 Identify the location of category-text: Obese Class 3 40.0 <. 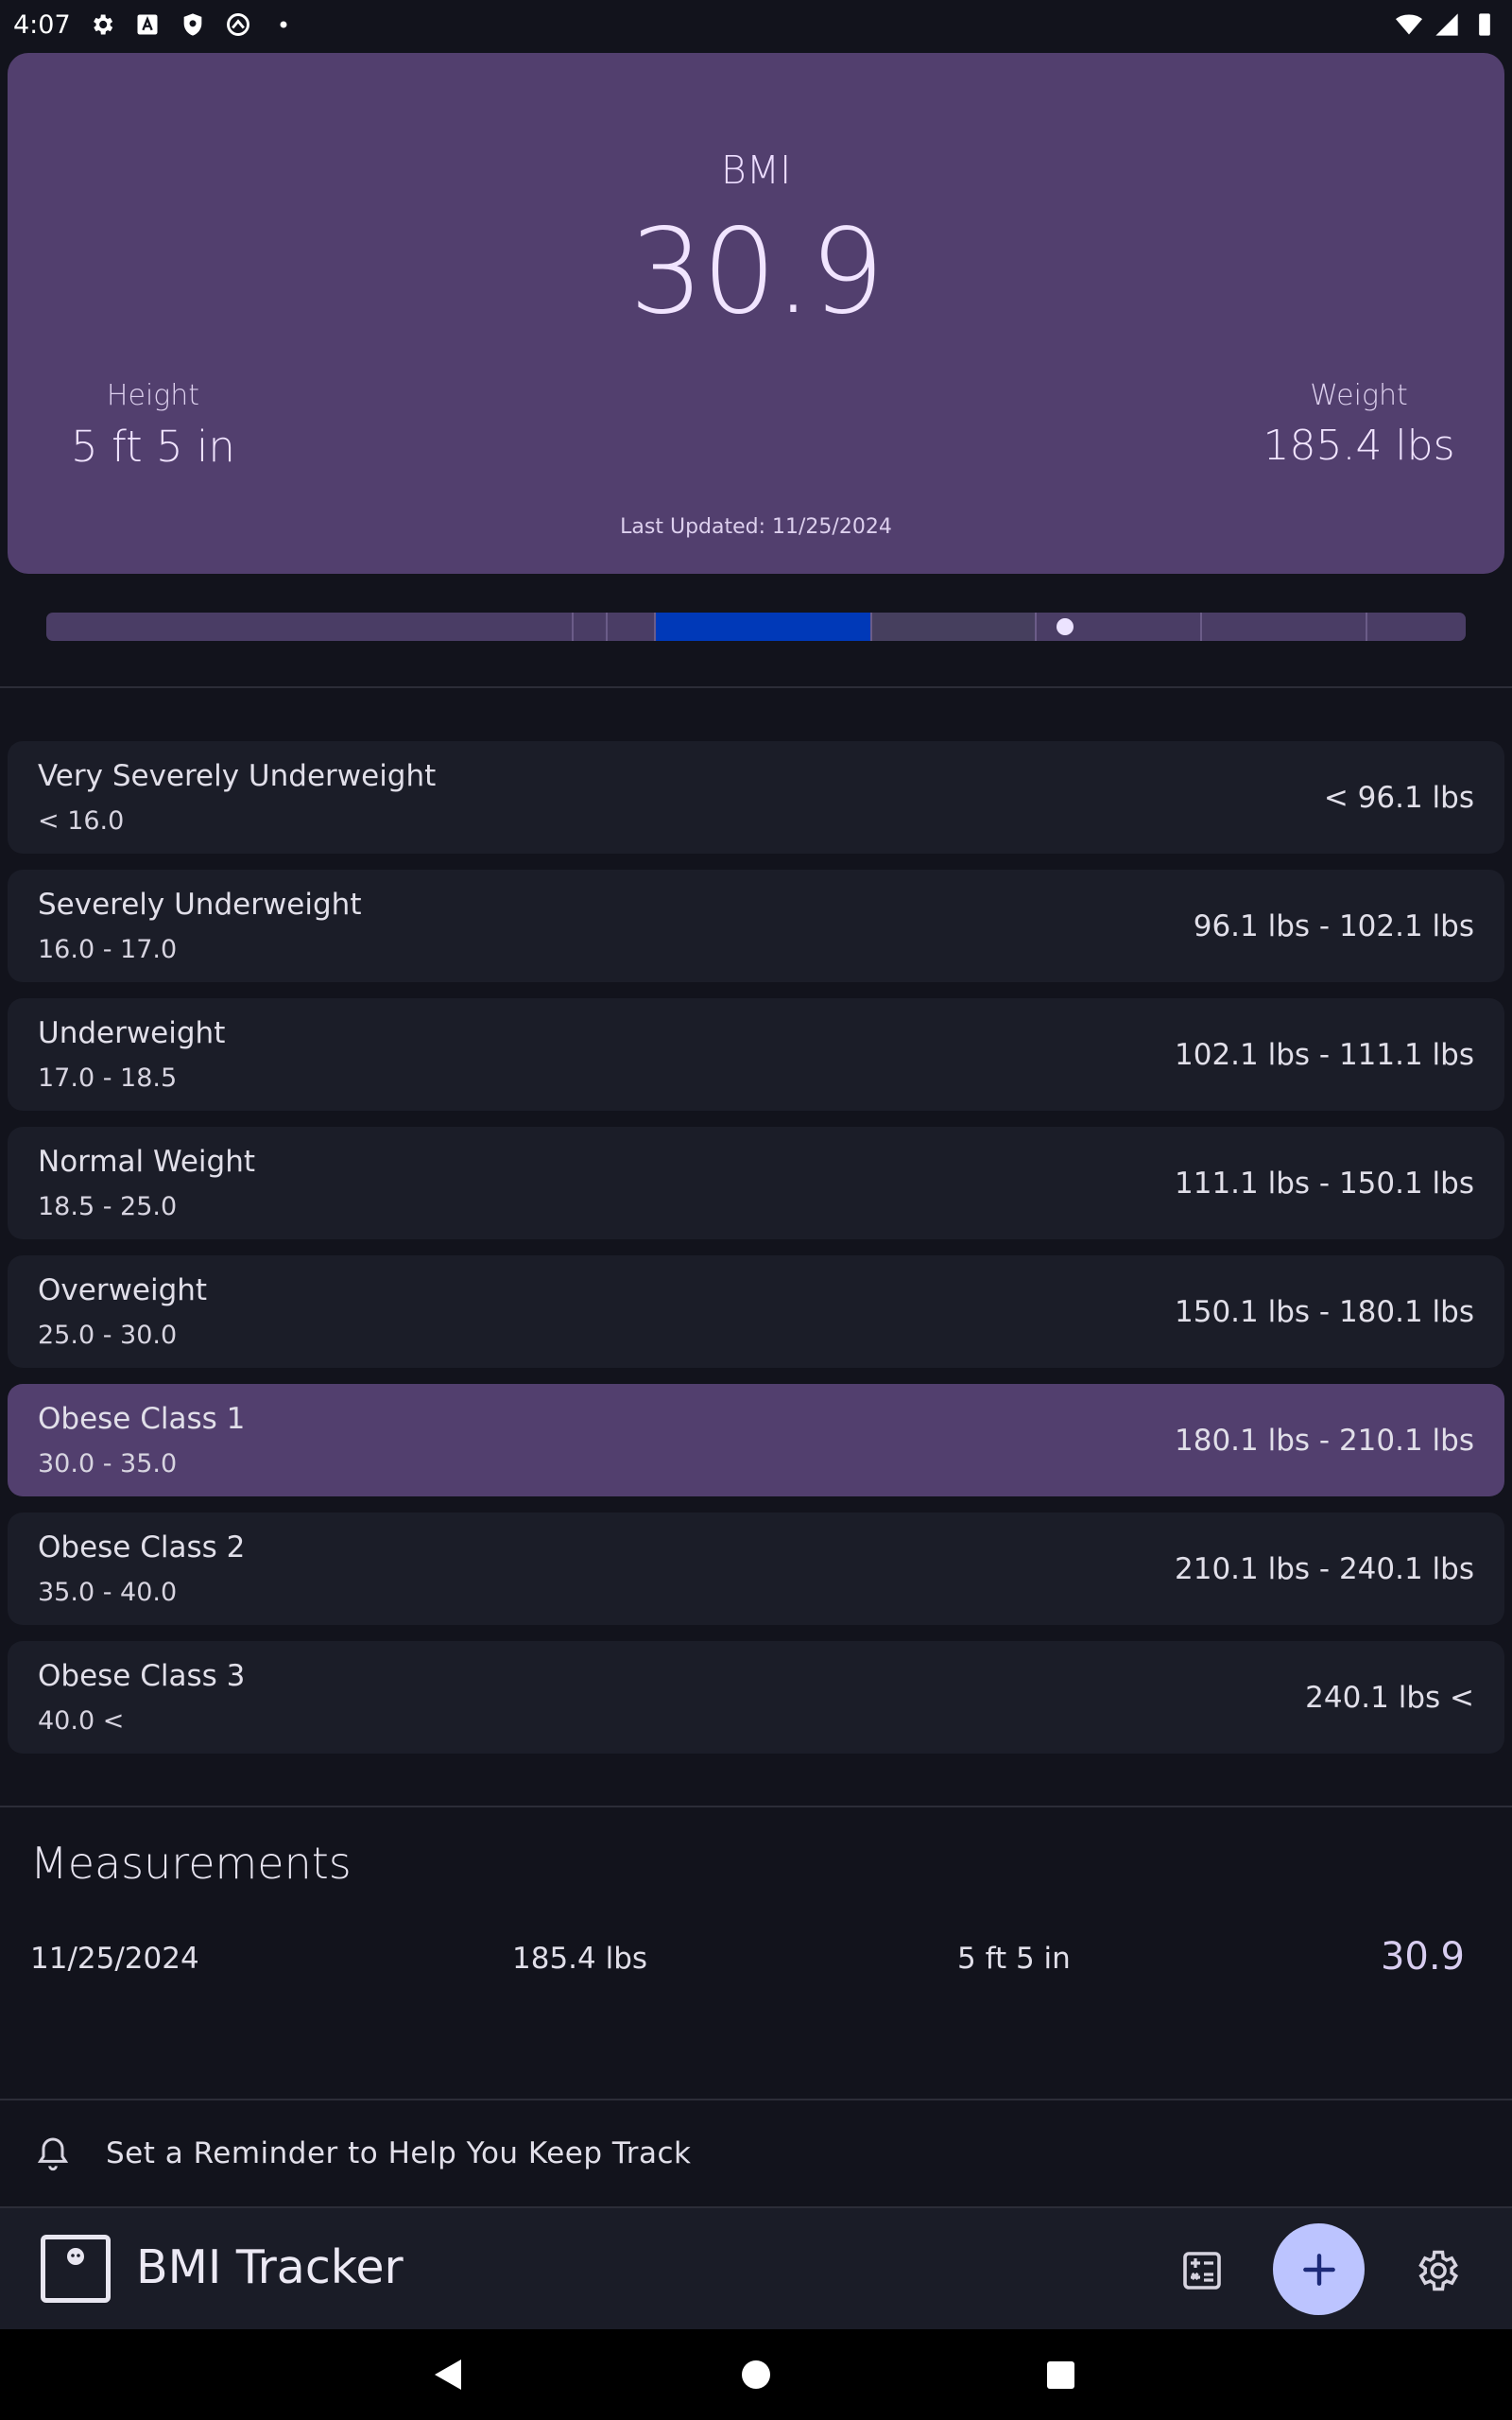
(141, 1697).